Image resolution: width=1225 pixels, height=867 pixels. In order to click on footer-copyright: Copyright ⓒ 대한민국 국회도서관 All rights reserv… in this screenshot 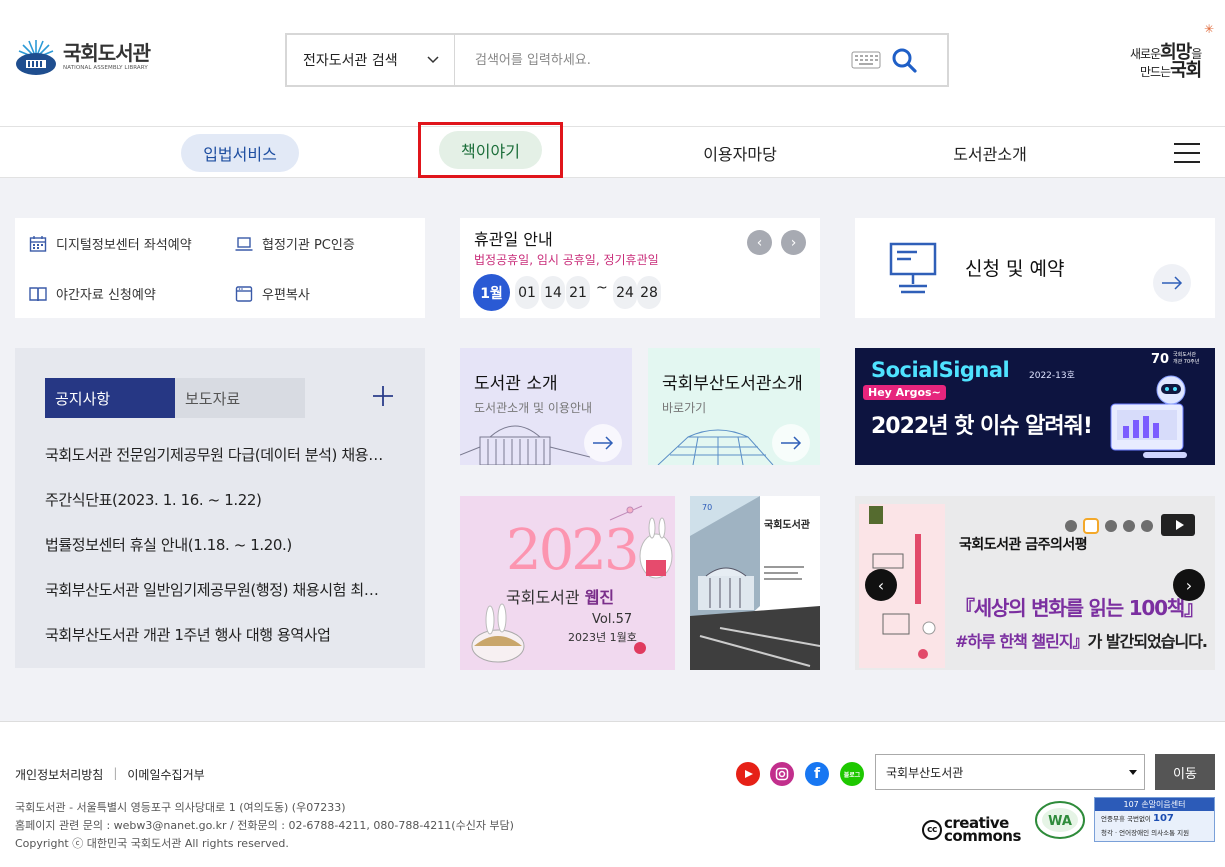, I will do `click(152, 843)`.